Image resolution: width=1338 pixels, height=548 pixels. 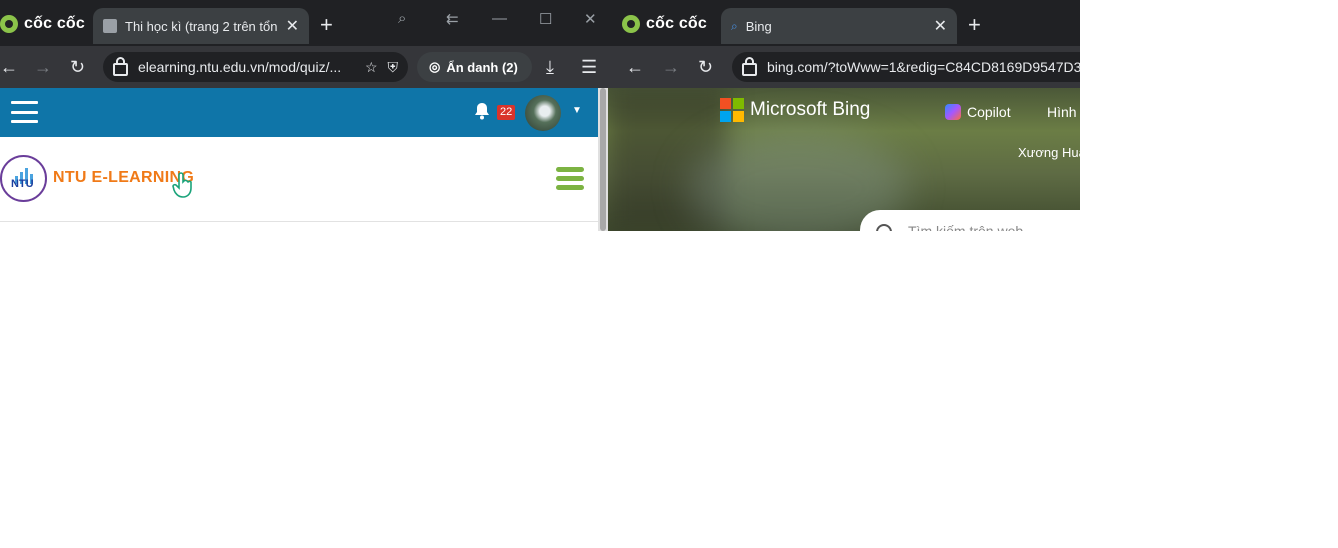 I want to click on favicon-icon, so click(x=110, y=26).